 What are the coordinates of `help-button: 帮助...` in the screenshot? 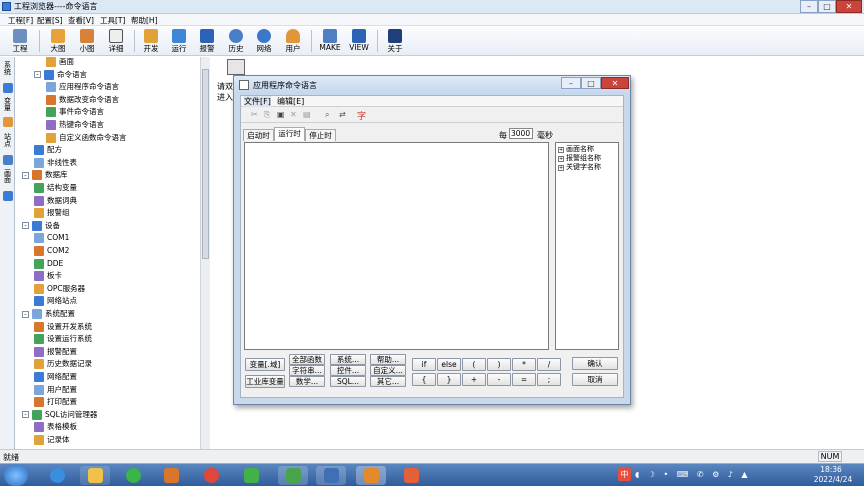 It's located at (388, 359).